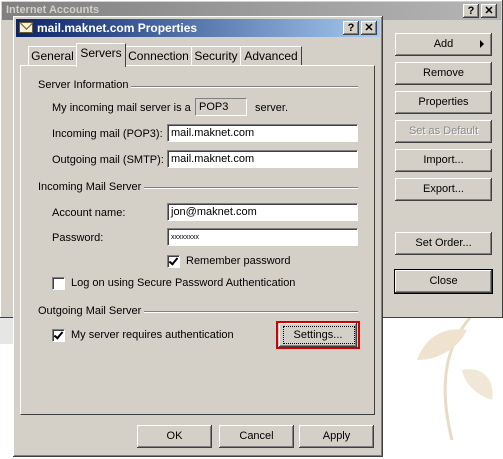 This screenshot has height=459, width=503. I want to click on add-button: Add, so click(443, 44).